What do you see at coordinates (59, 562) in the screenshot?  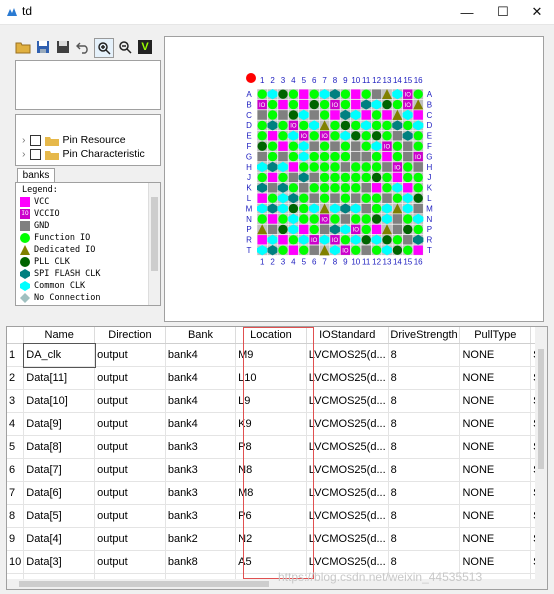 I see `name-cell: Data[3]` at bounding box center [59, 562].